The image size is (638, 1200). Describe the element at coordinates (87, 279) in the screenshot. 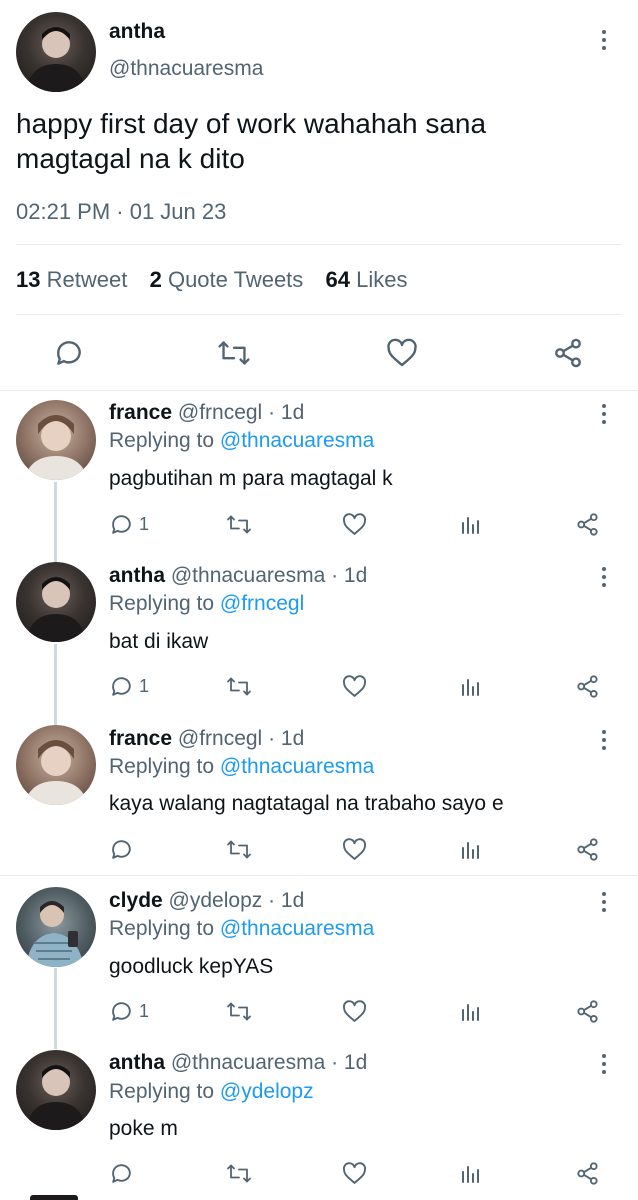

I see `retweets-label: Retweet` at that location.